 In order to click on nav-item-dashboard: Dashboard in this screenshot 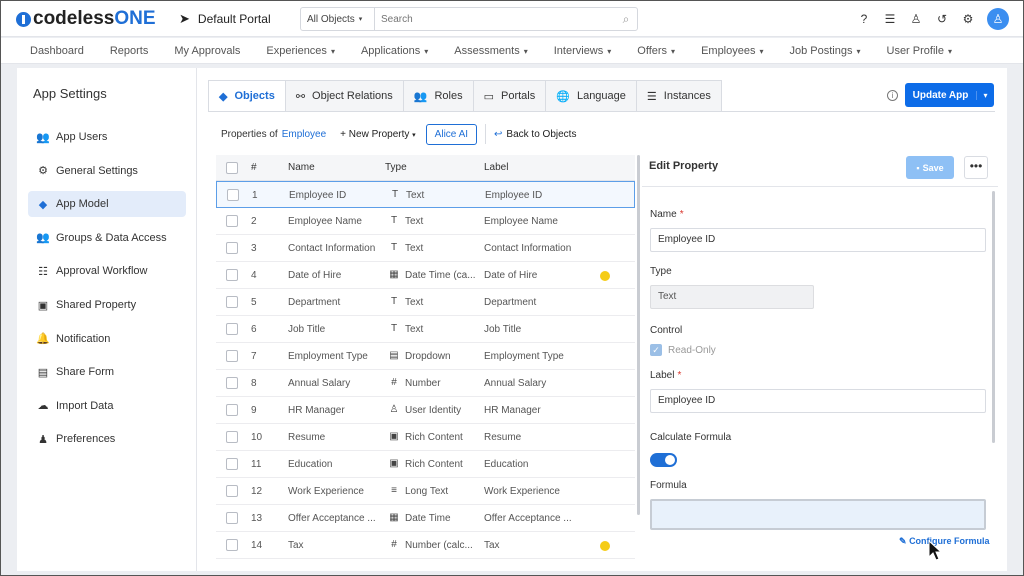, I will do `click(57, 51)`.